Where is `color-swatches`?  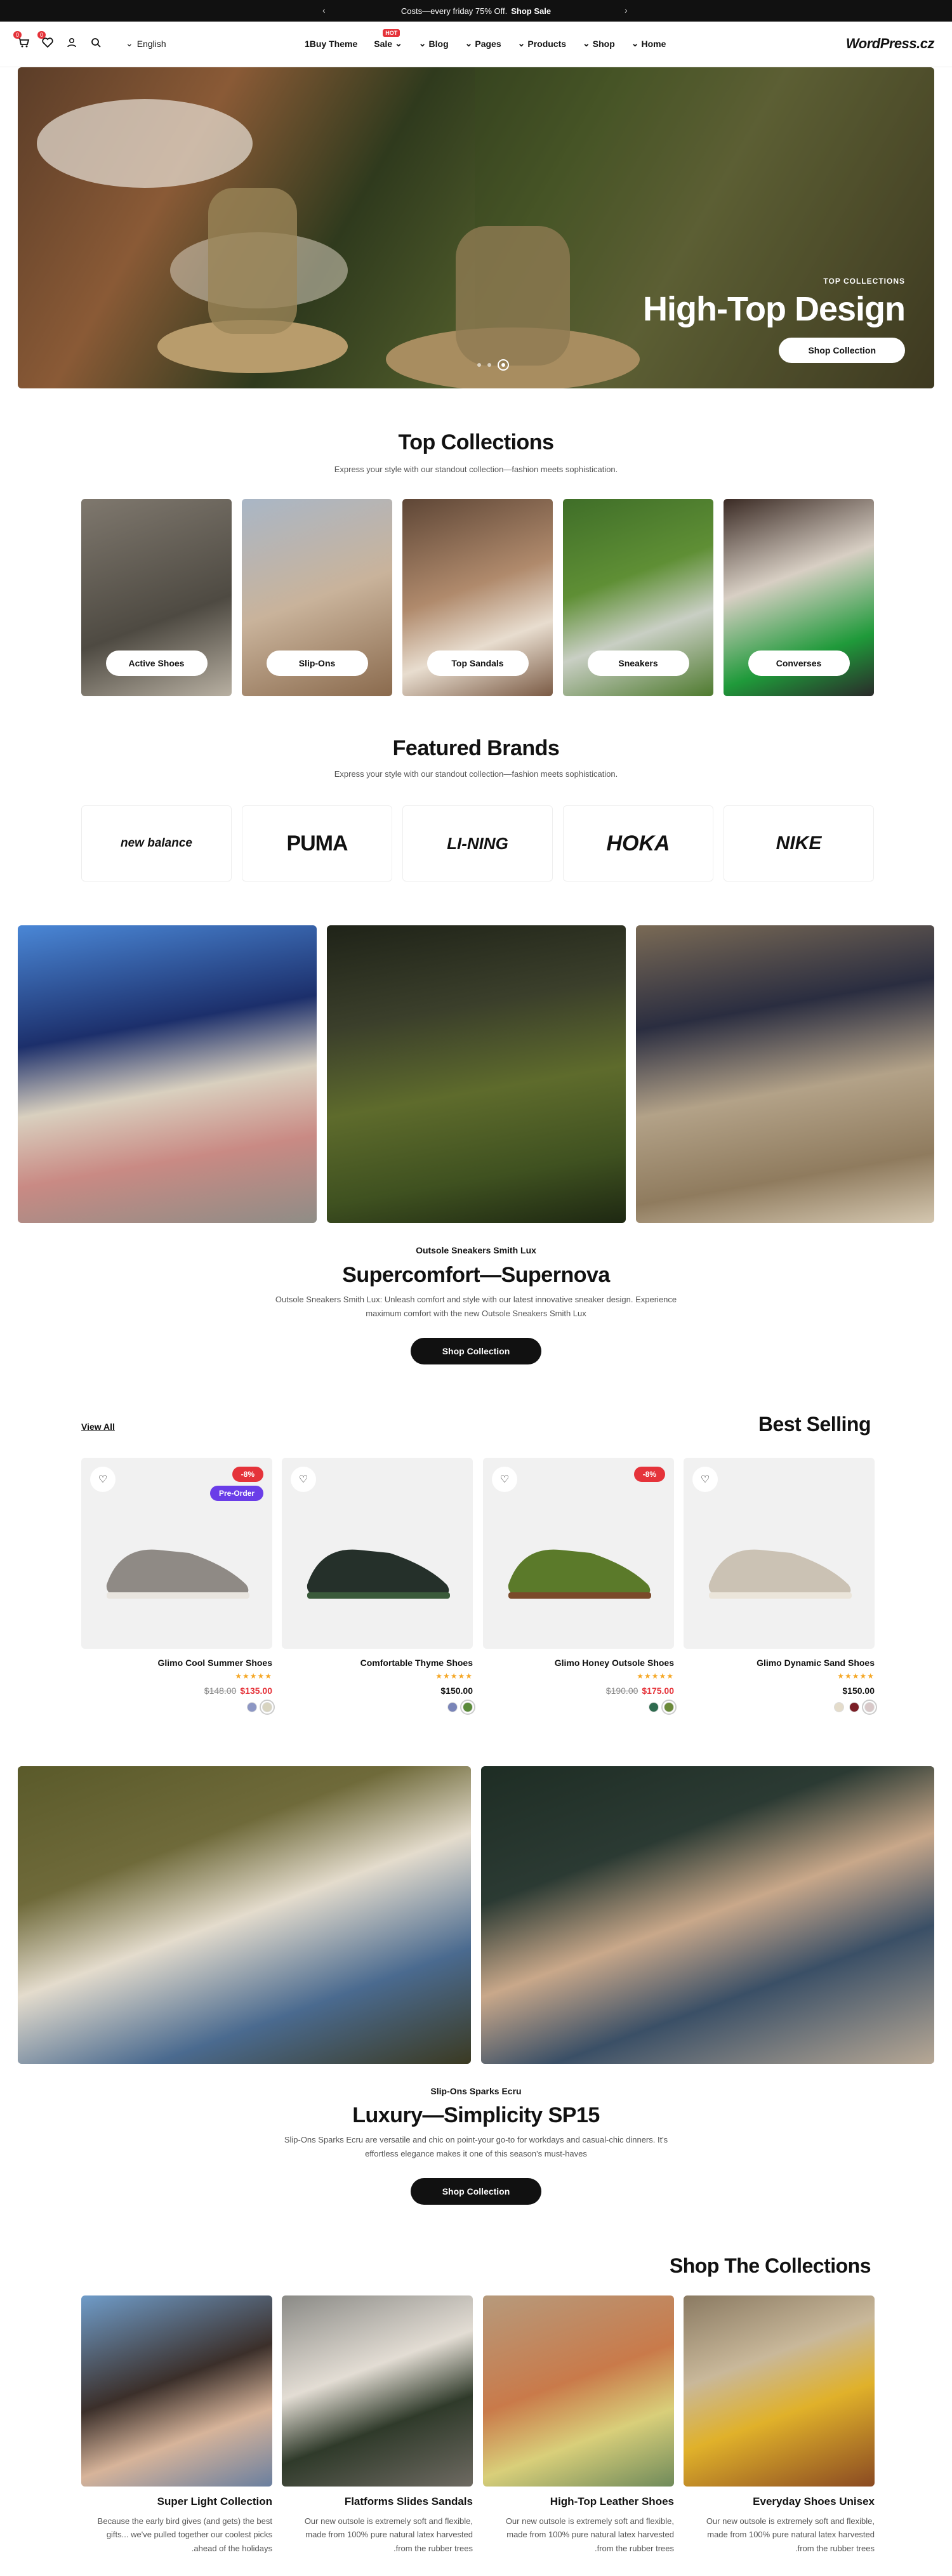
color-swatches is located at coordinates (780, 1707).